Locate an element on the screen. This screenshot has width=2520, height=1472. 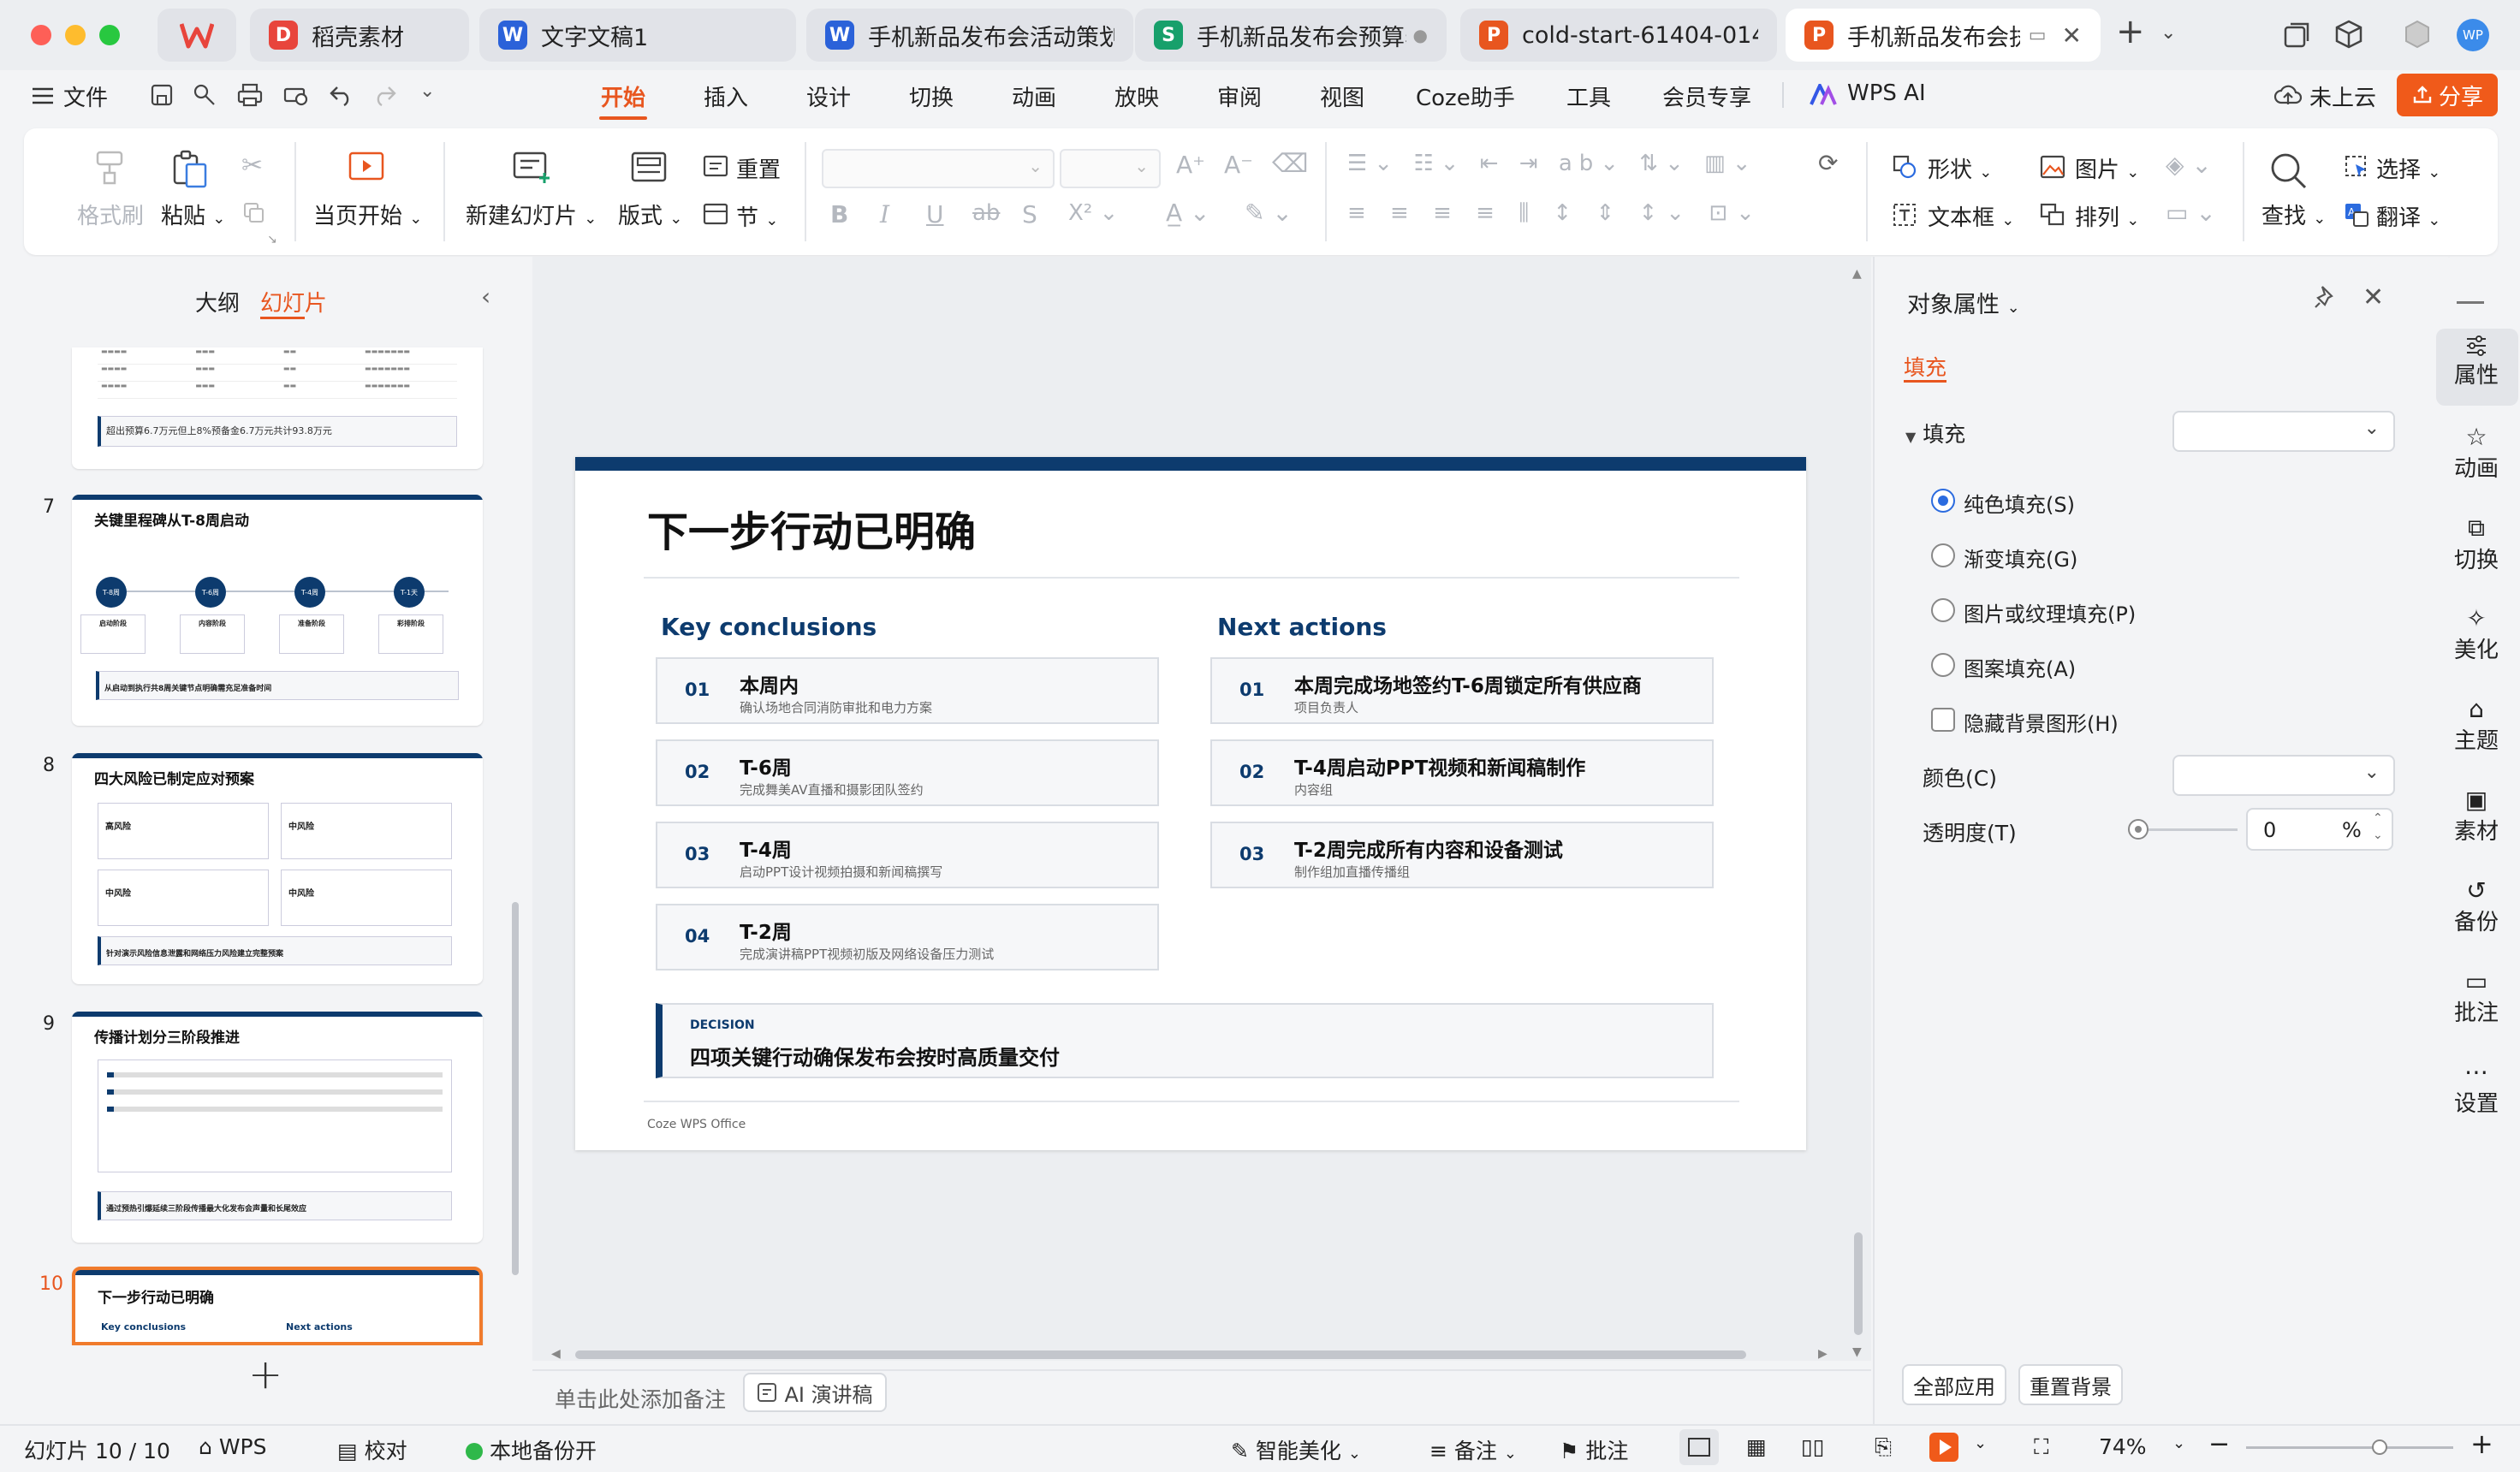
reading-view-icon: ▯▯ is located at coordinates (1813, 1446).